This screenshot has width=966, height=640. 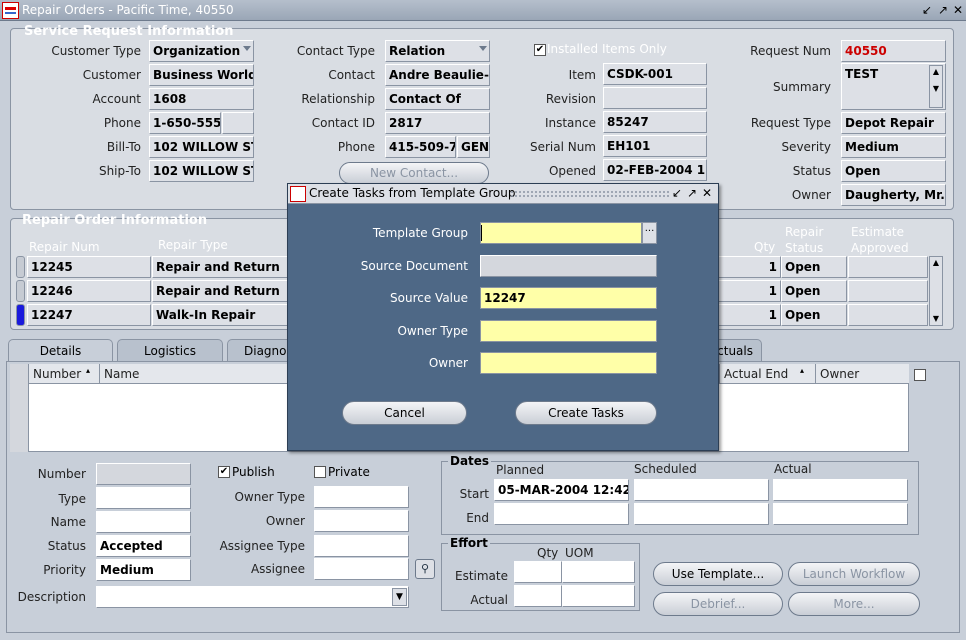 What do you see at coordinates (920, 375) in the screenshot?
I see `tasks-select-checkbox` at bounding box center [920, 375].